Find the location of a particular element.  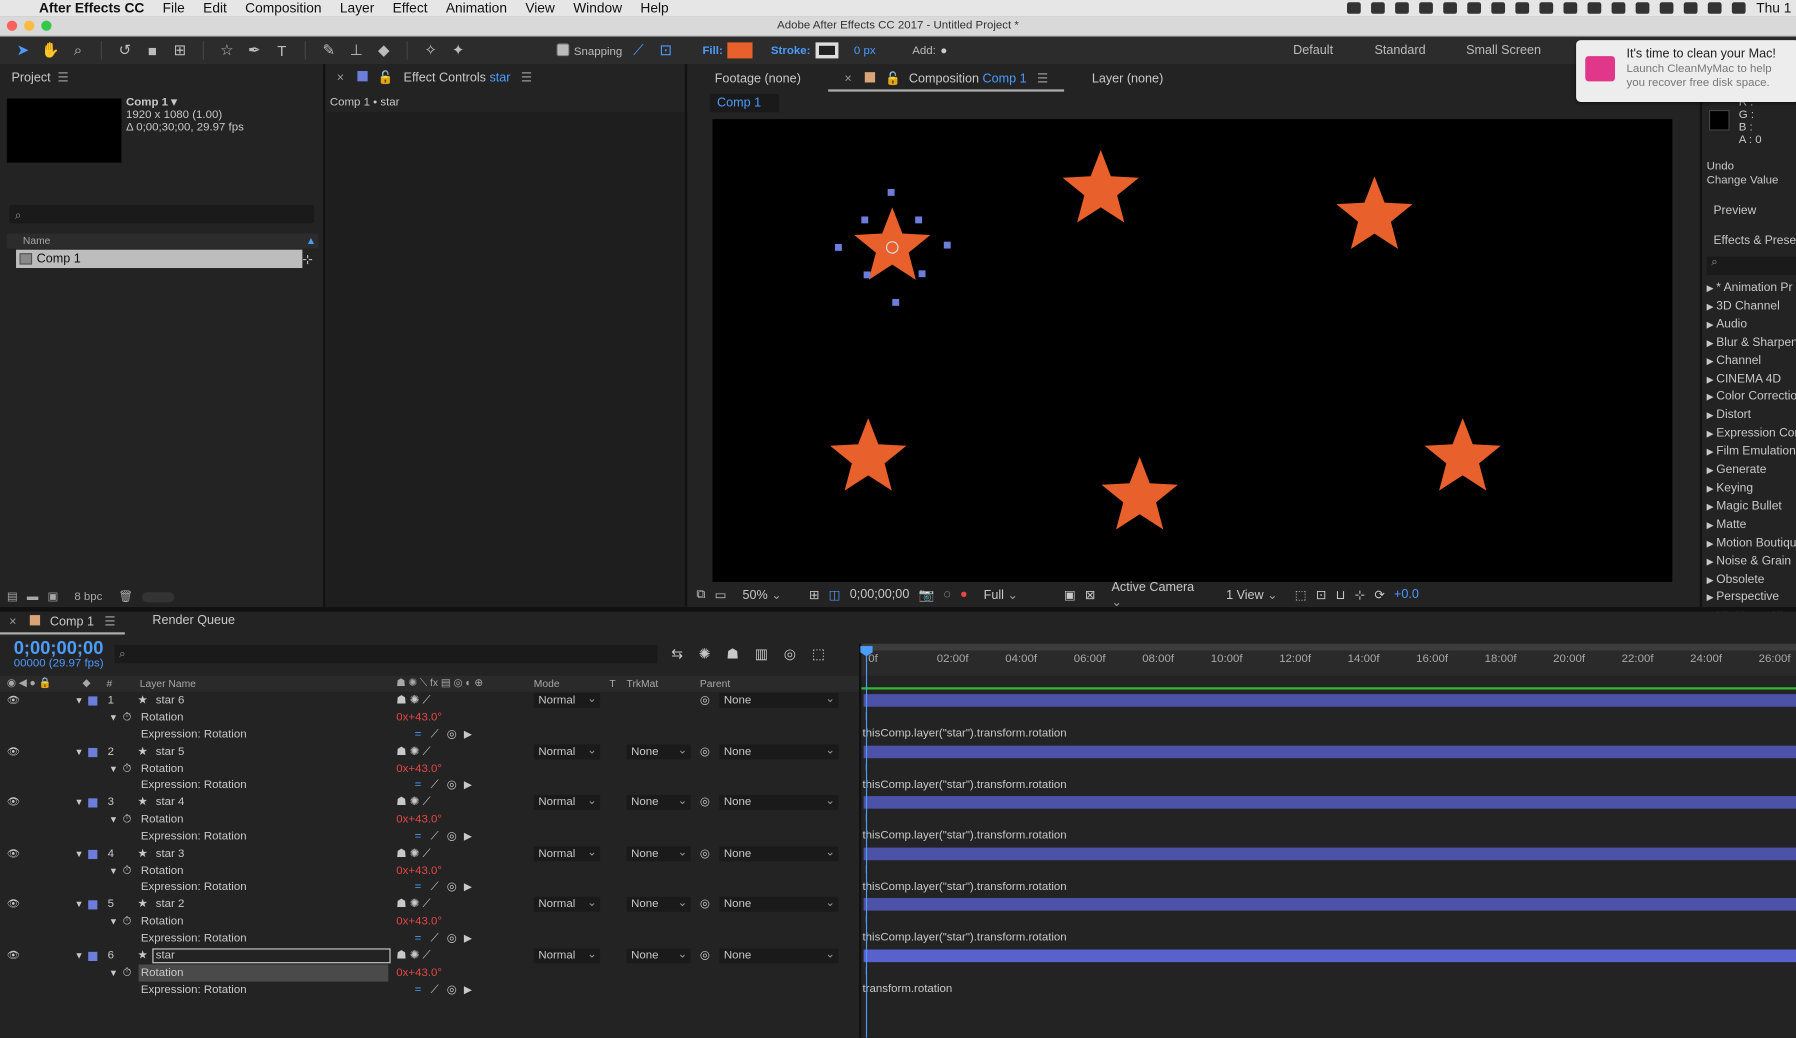

project-search-input: ⌕ is located at coordinates (161, 214).